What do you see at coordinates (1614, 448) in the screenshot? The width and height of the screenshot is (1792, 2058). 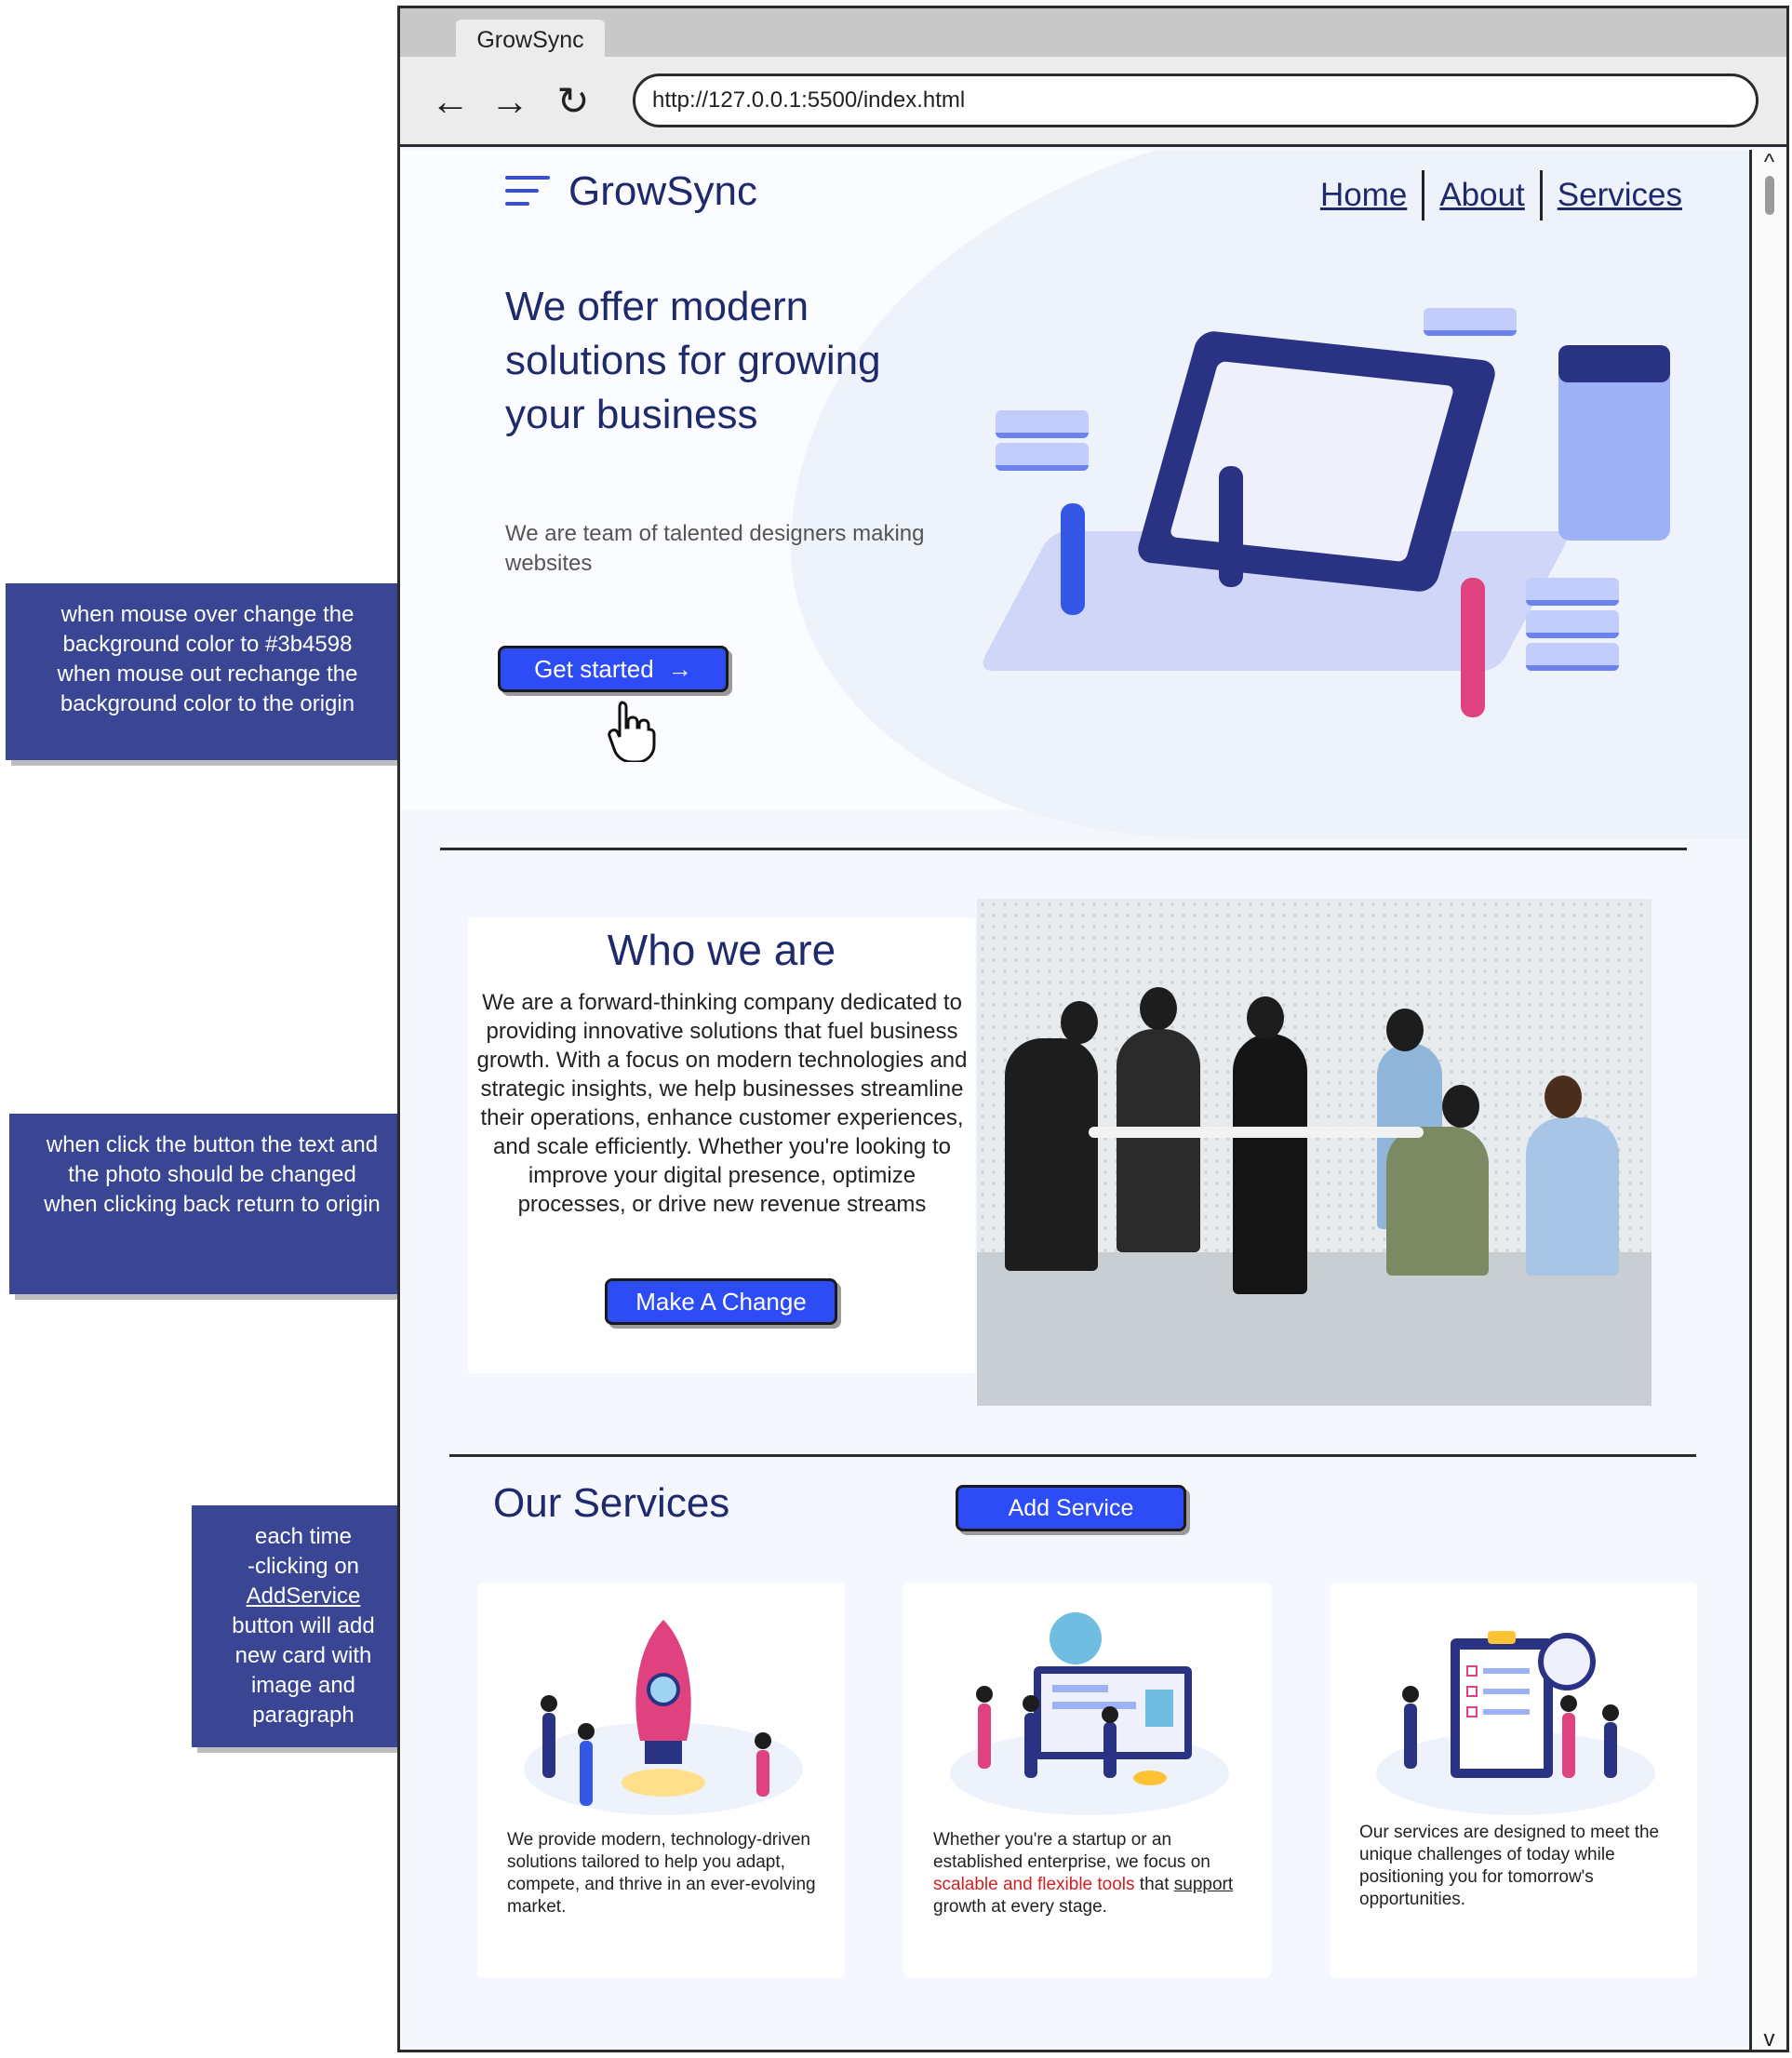 I see `server-tower-shape` at bounding box center [1614, 448].